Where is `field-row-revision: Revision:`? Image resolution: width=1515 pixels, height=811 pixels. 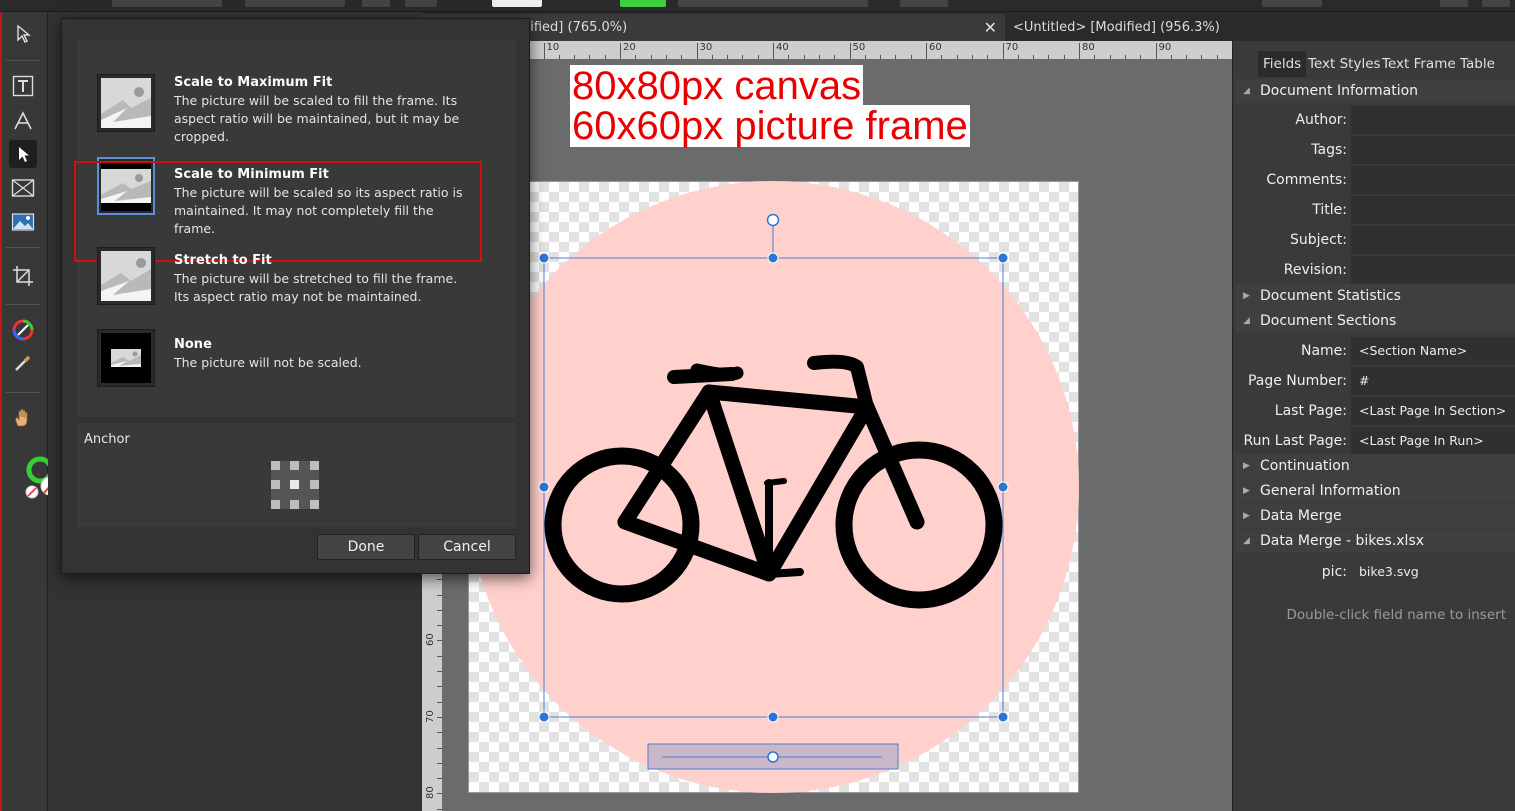 field-row-revision: Revision: is located at coordinates (1375, 270).